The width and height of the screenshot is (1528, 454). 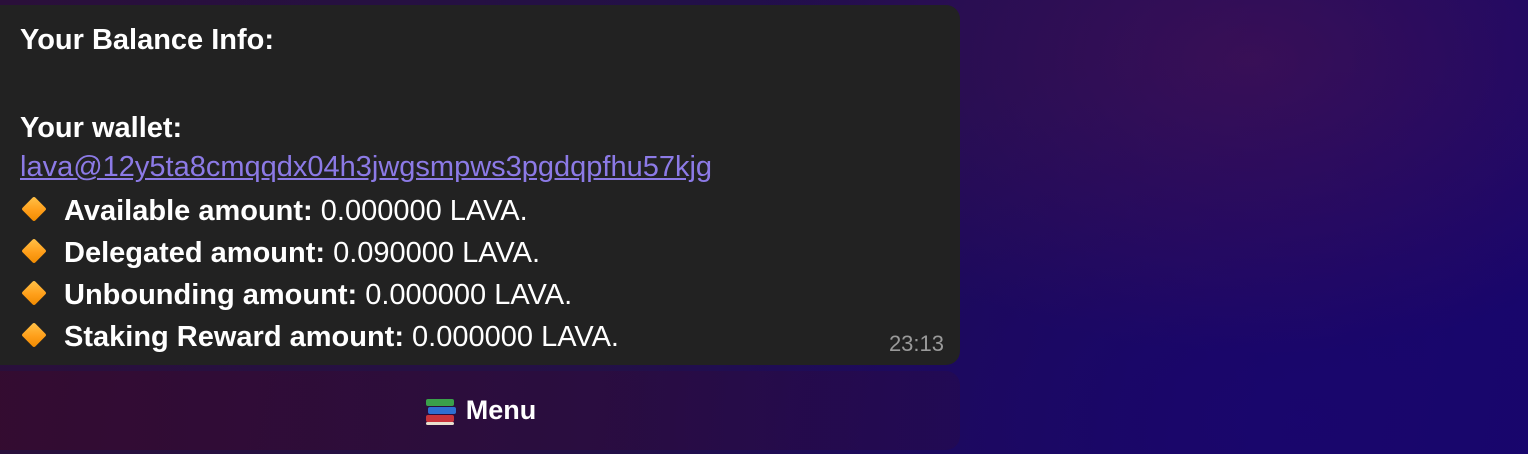 I want to click on balance-item-available: Available amount: 0.000000 LAVA., so click(x=274, y=211).